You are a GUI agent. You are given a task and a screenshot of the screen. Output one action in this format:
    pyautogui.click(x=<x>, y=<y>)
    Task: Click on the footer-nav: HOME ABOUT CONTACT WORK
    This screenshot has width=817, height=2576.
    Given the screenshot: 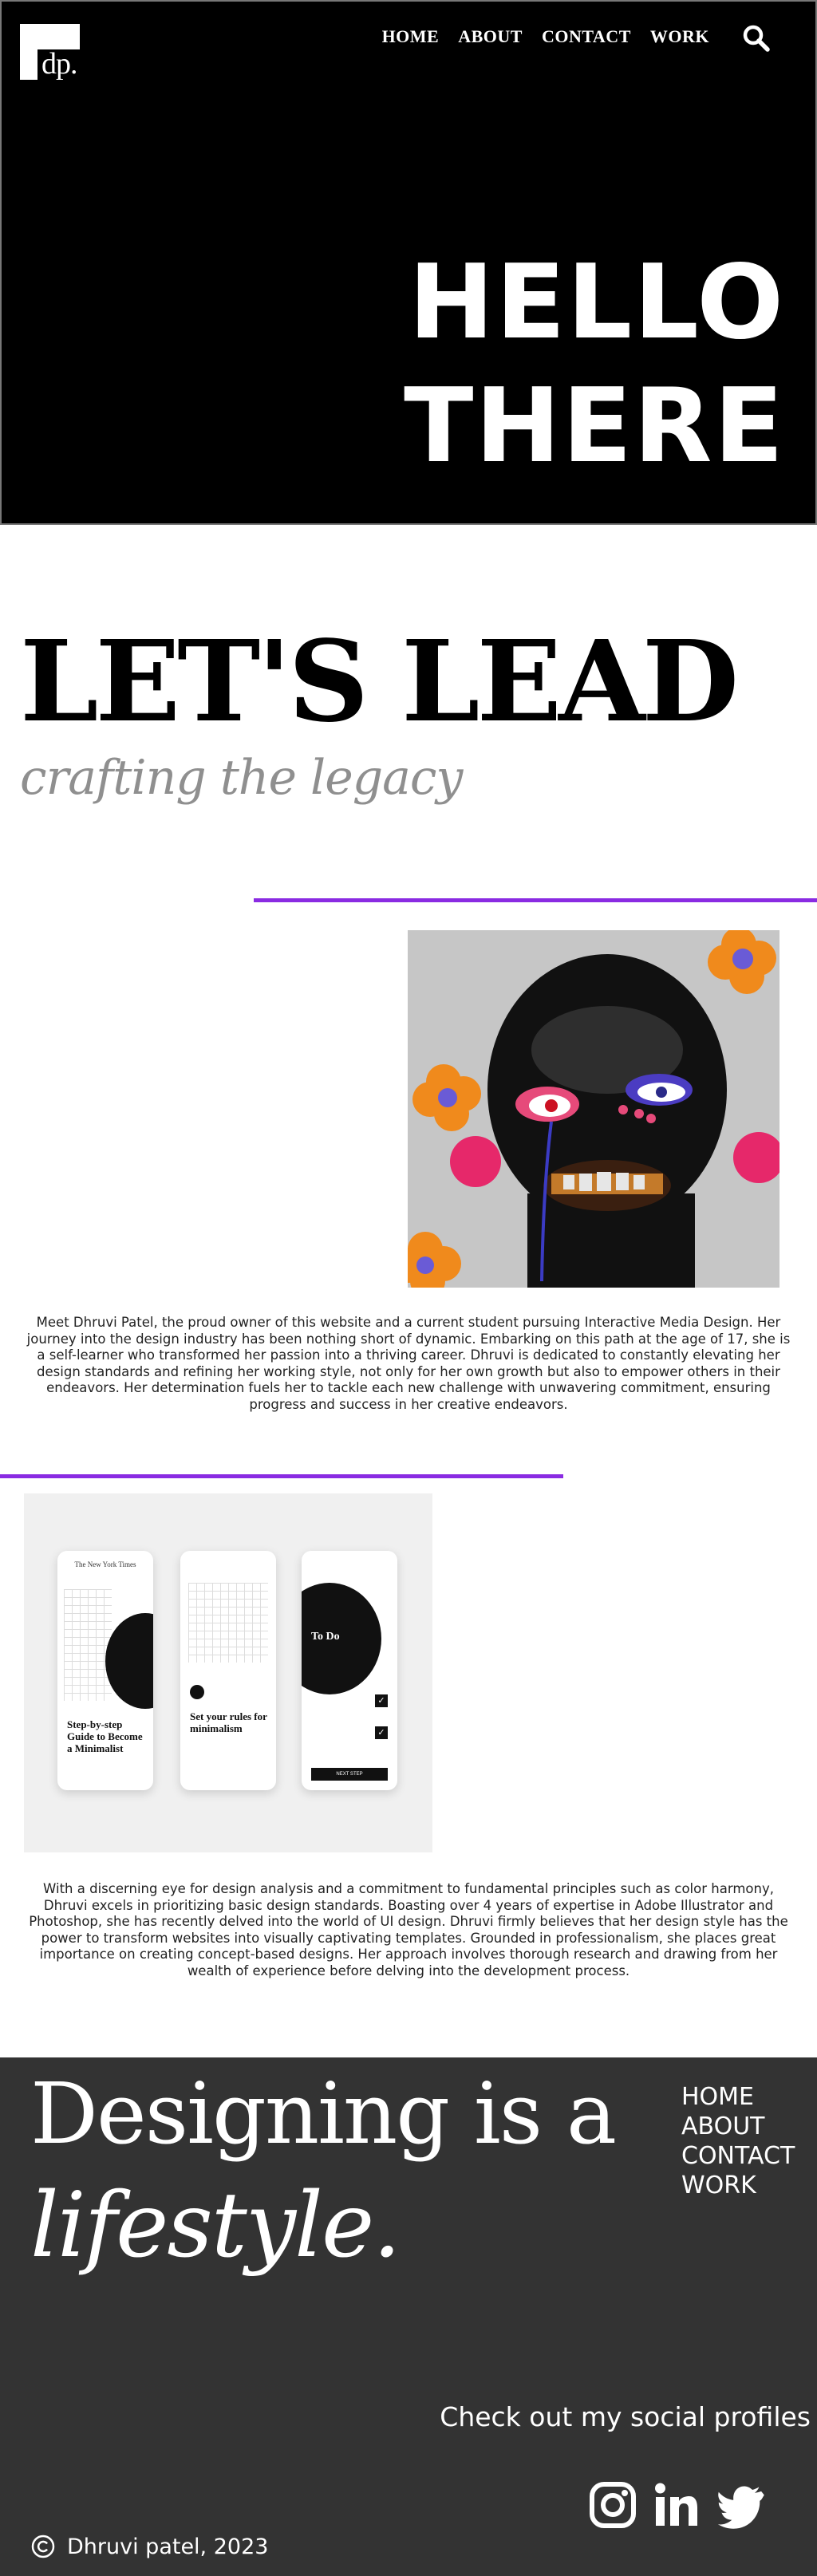 What is the action you would take?
    pyautogui.click(x=738, y=2141)
    